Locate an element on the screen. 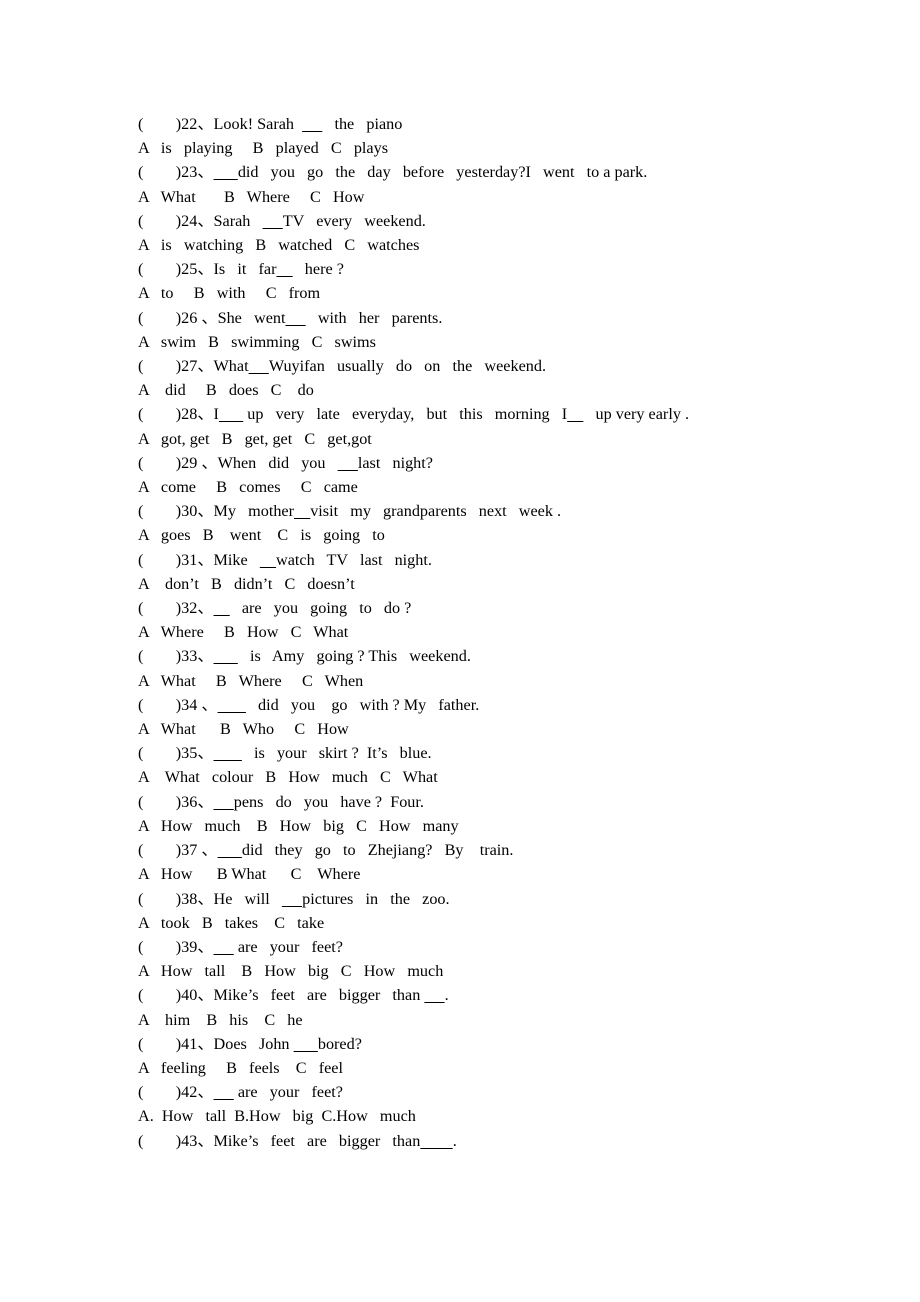 The height and width of the screenshot is (1302, 920). line-text: ( )34 、 is located at coordinates (178, 704).